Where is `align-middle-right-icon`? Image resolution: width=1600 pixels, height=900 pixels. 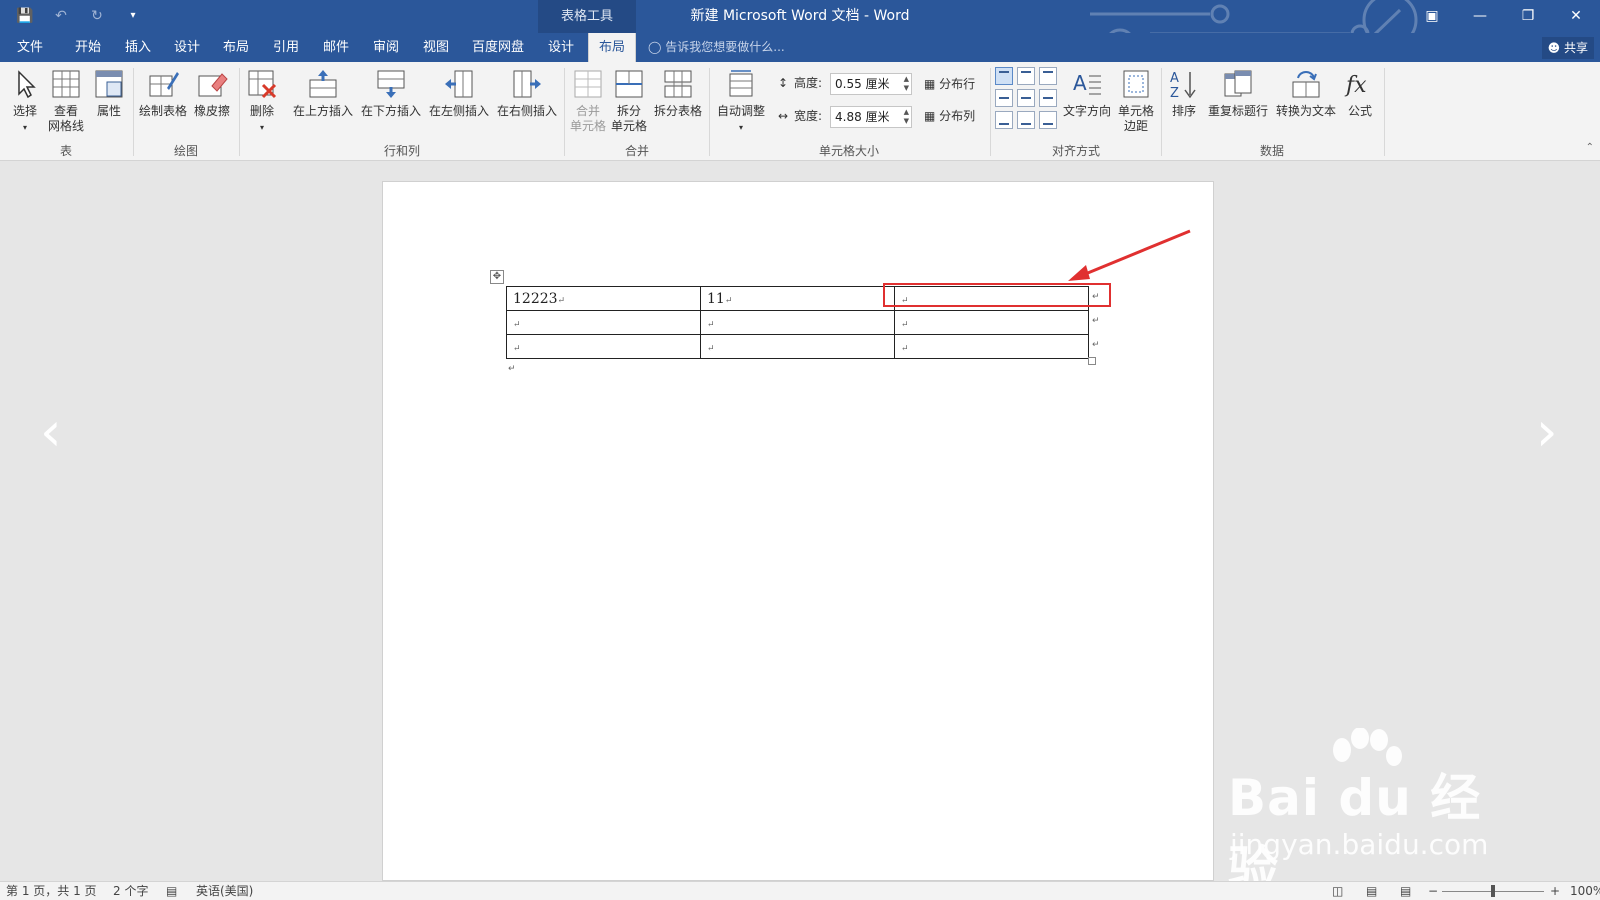 align-middle-right-icon is located at coordinates (1048, 98).